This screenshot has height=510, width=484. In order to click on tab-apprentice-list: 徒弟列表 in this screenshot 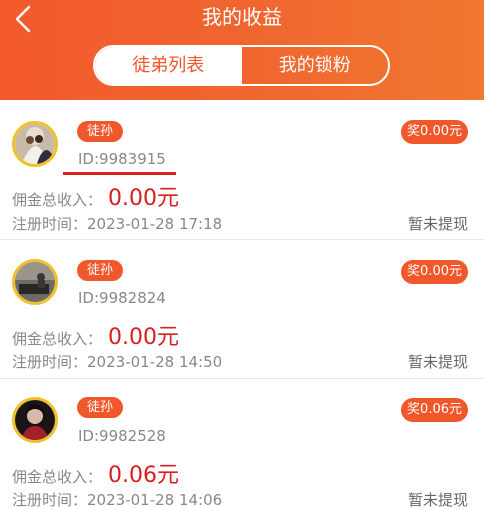, I will do `click(168, 65)`.